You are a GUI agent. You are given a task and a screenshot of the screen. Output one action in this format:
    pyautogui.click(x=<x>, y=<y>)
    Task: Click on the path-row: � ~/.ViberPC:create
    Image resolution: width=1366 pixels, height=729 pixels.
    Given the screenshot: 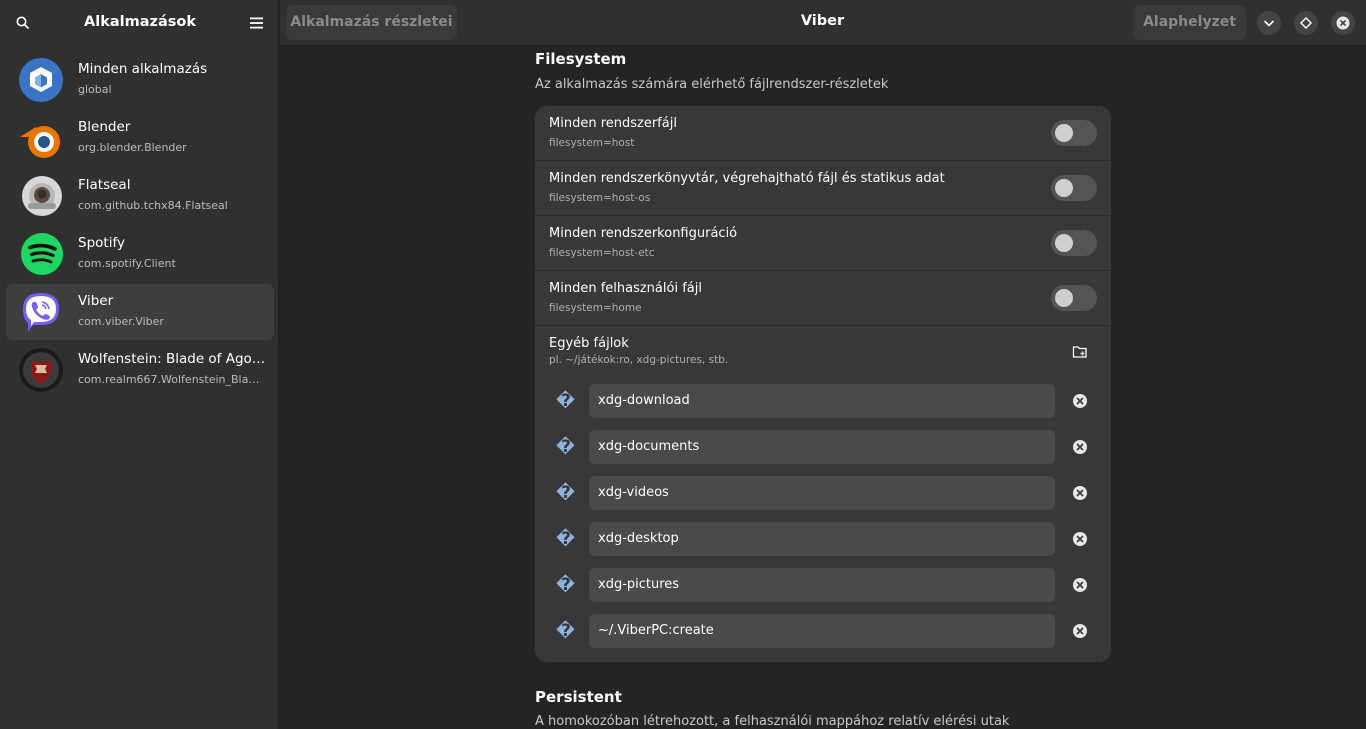 What is the action you would take?
    pyautogui.click(x=823, y=631)
    